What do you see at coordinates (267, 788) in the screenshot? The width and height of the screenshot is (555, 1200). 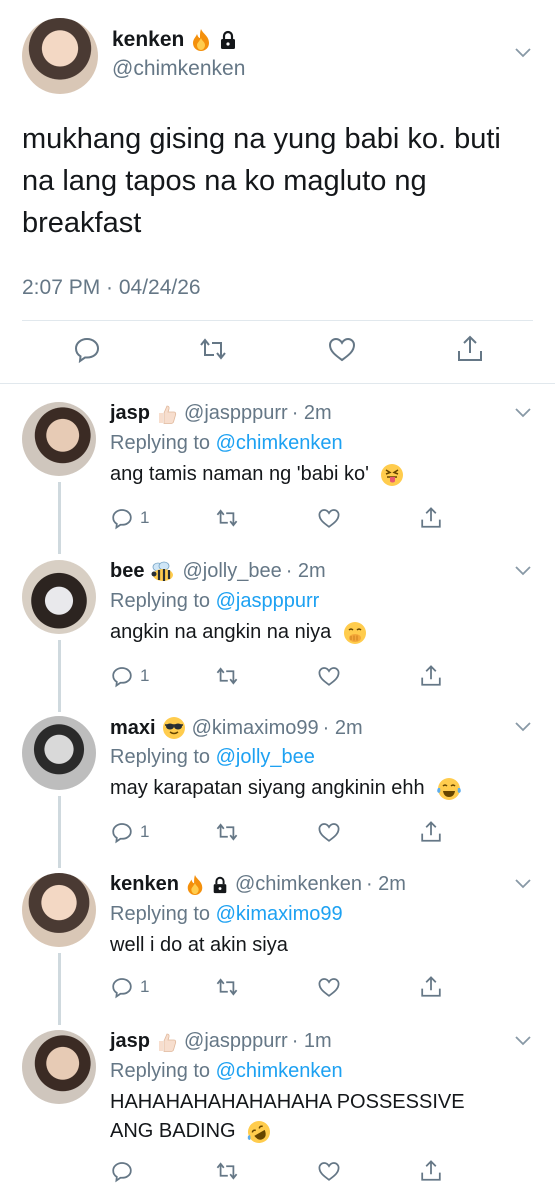 I see `reply-text-content: may karapatan siyang angkinin ehh` at bounding box center [267, 788].